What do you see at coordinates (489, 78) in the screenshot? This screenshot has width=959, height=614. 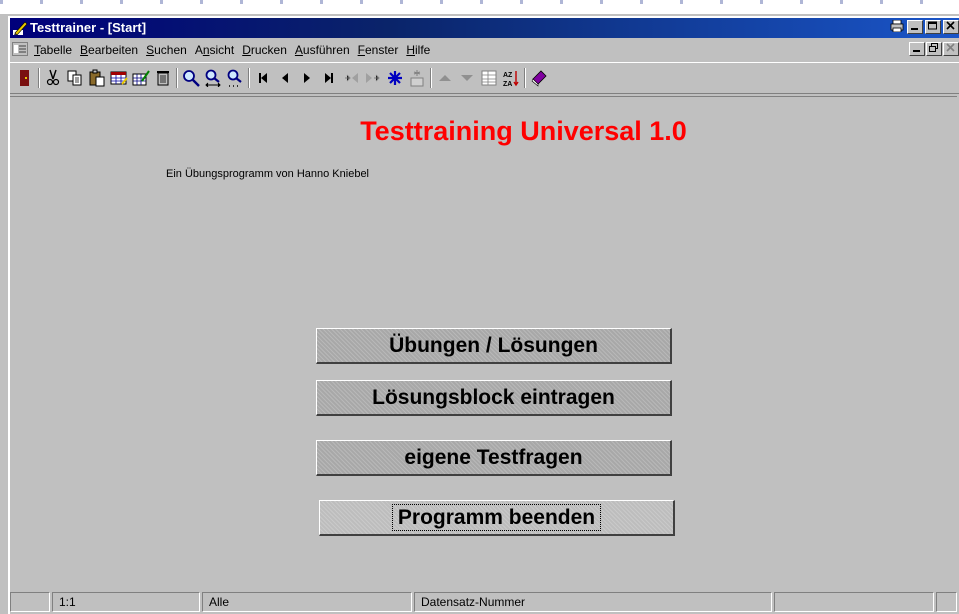 I see `form-view-icon` at bounding box center [489, 78].